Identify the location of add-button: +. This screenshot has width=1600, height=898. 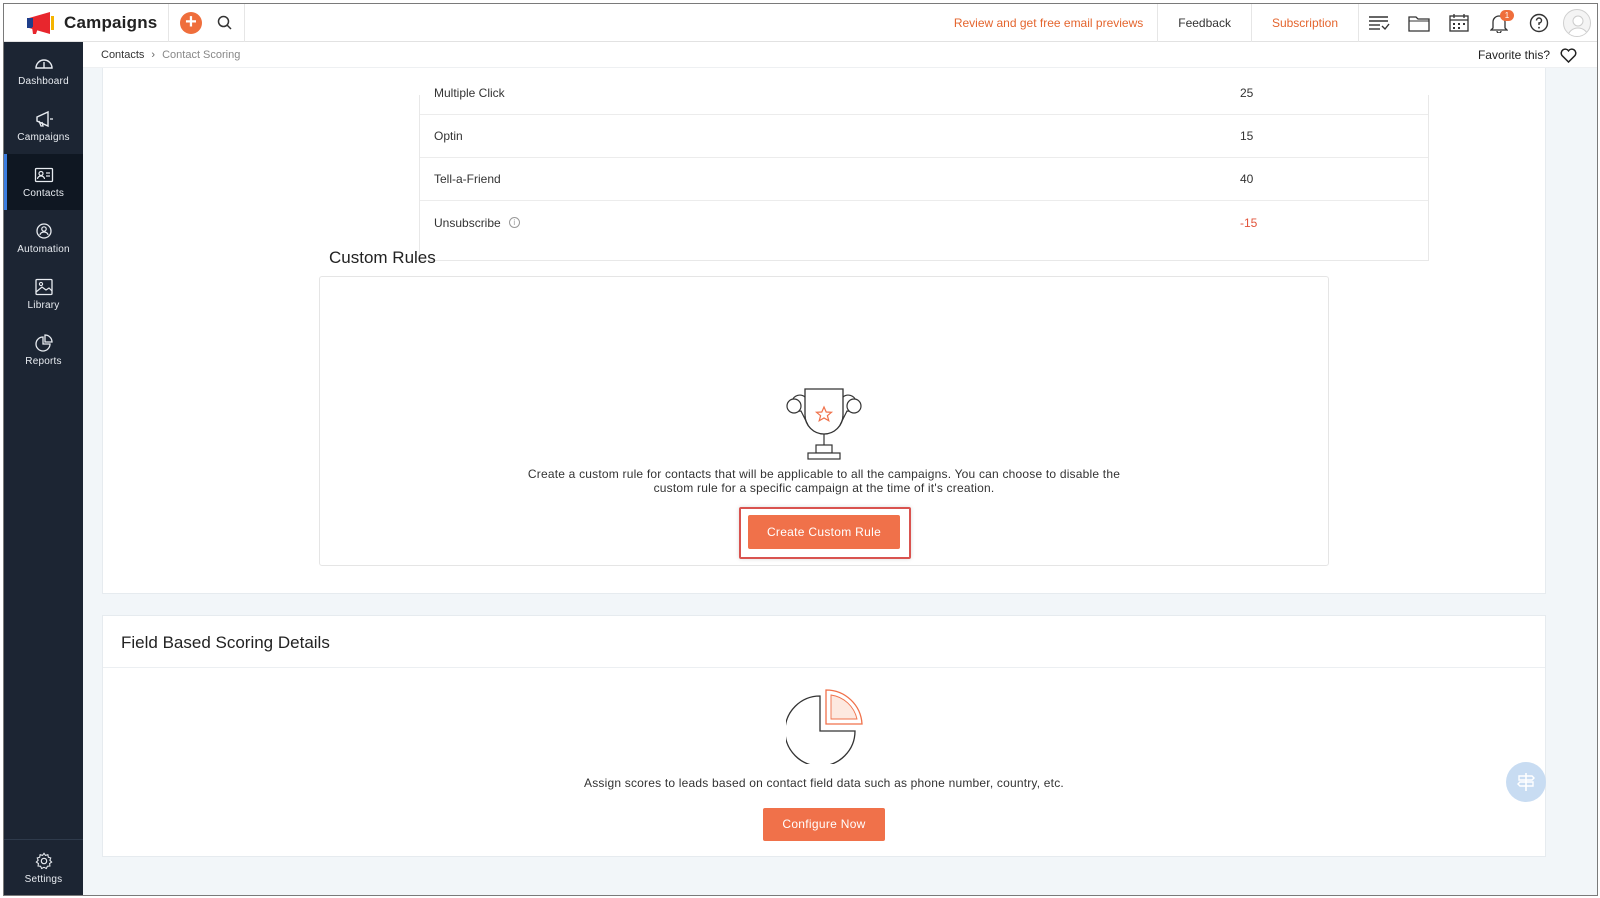
(191, 22).